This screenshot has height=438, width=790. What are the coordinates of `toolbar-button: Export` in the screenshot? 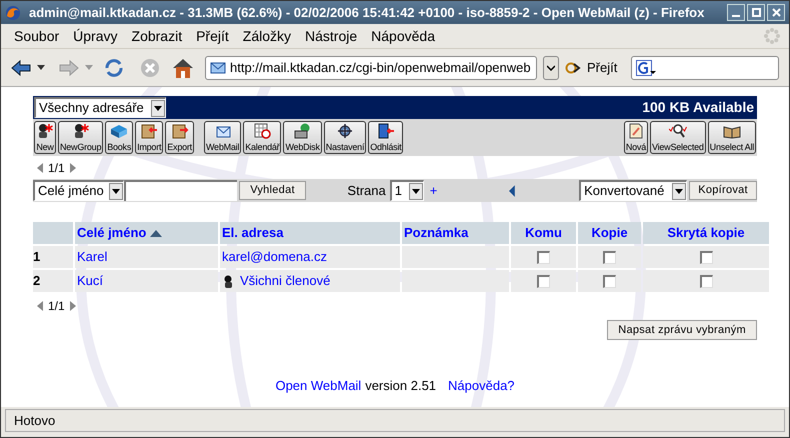 It's located at (179, 137).